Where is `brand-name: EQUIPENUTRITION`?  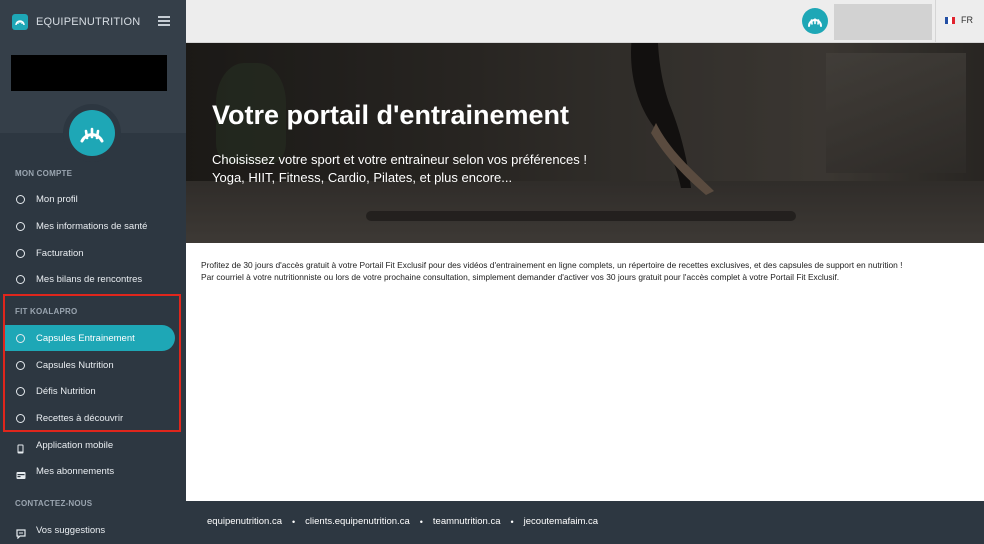
brand-name: EQUIPENUTRITION is located at coordinates (88, 22).